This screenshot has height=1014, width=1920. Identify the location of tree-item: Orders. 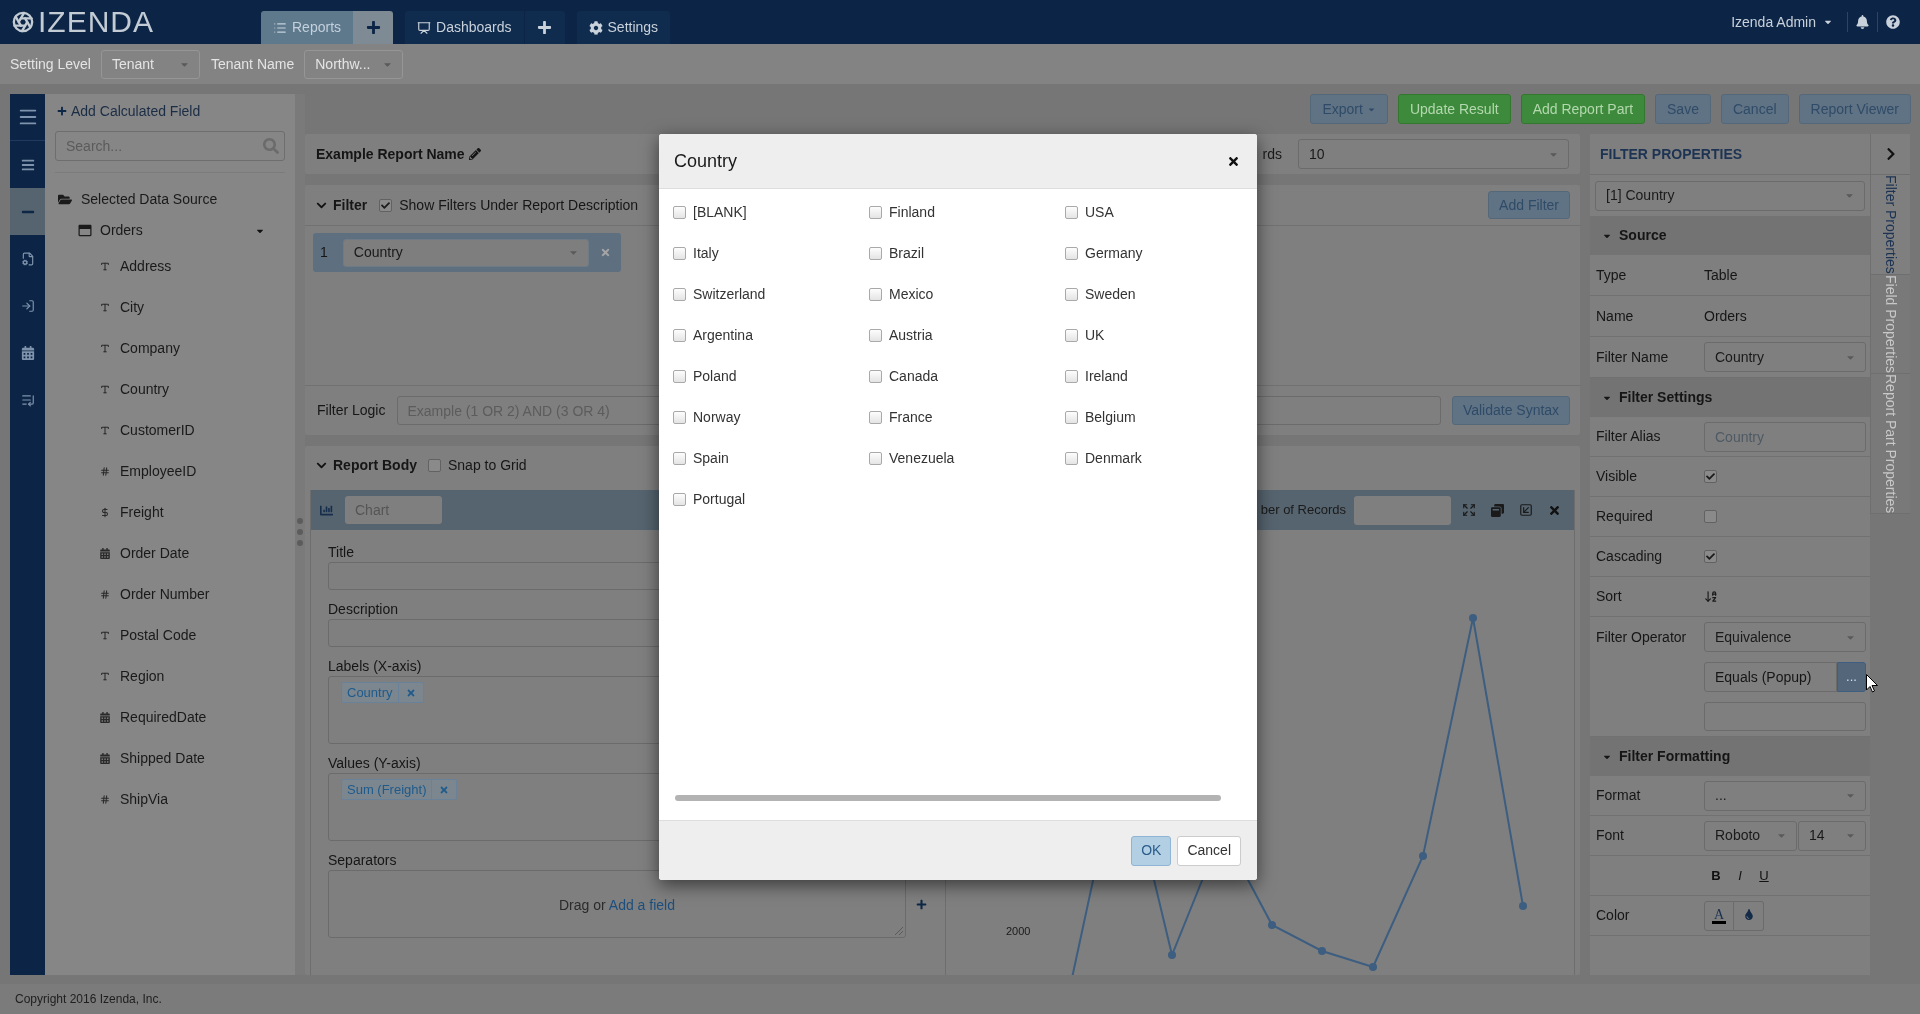
(170, 230).